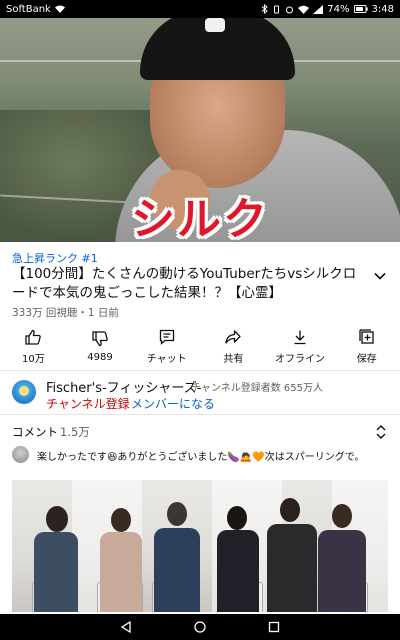 This screenshot has height=640, width=400. Describe the element at coordinates (382, 9) in the screenshot. I see `clock: 3:48` at that location.